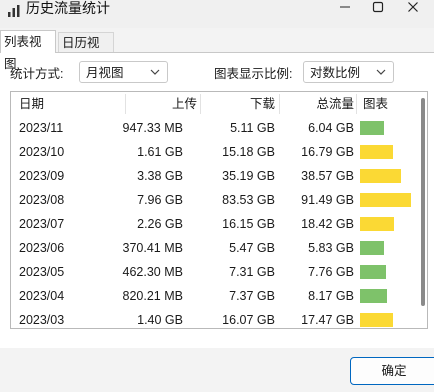 The image size is (434, 392). Describe the element at coordinates (105, 73) in the screenshot. I see `stat-mode-value: 月视图` at that location.